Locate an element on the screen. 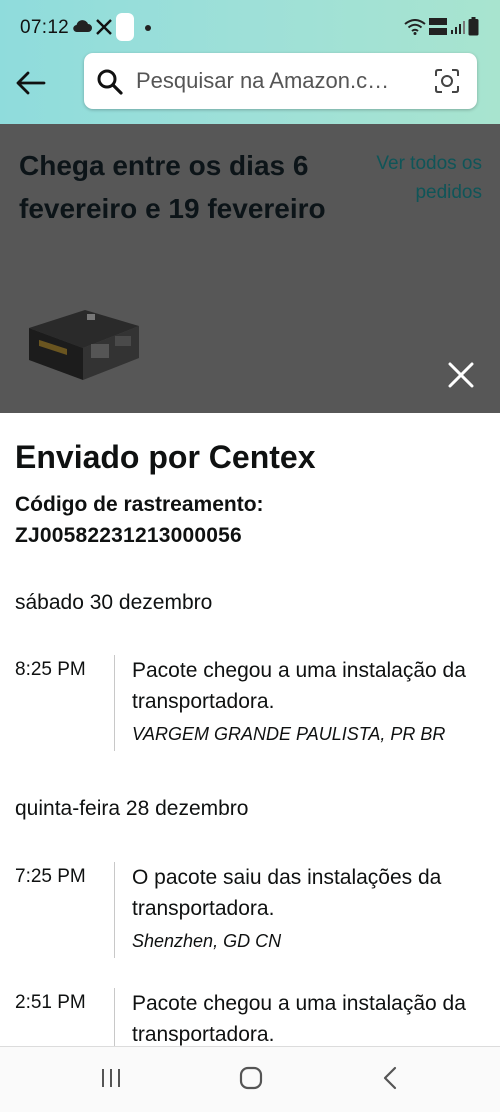  notification-pill-icon is located at coordinates (125, 27).